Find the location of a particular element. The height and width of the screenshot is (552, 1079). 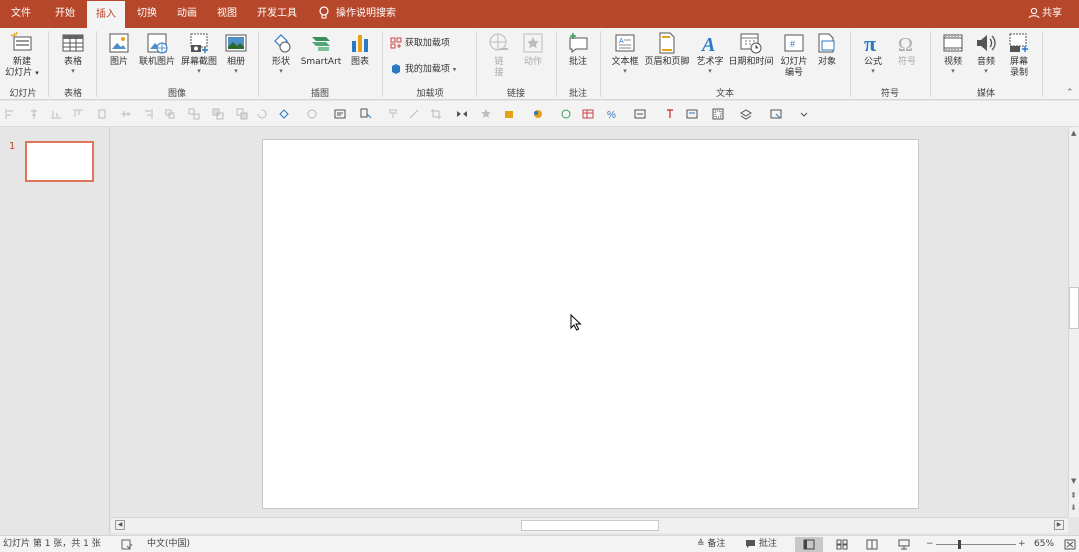

align-middle-icon is located at coordinates (126, 114).